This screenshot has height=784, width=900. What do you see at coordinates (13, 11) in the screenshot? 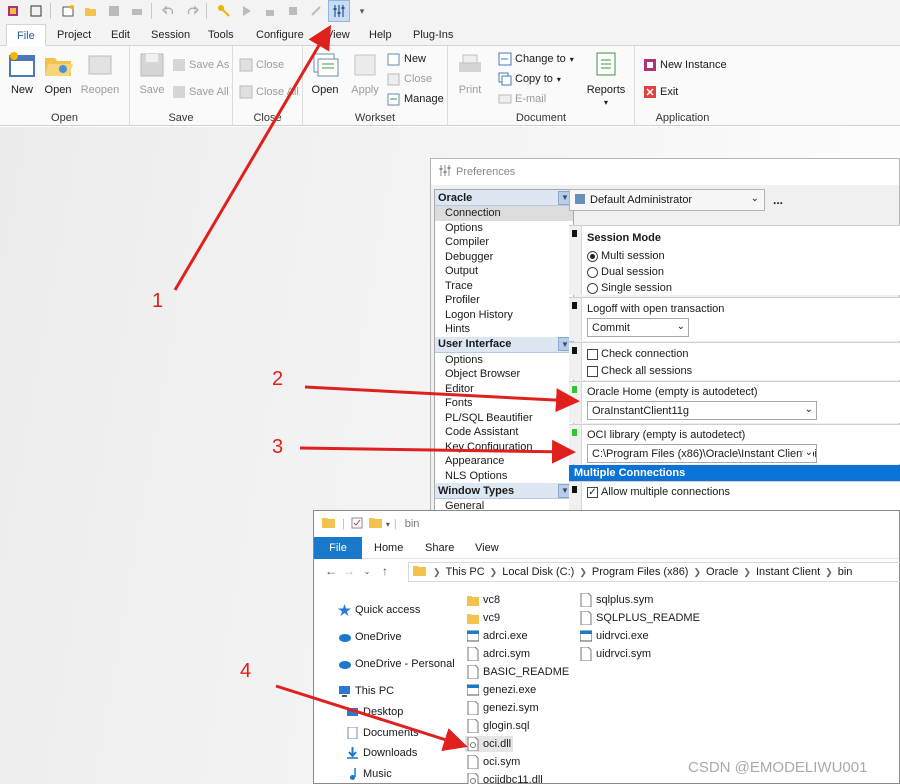
I see `app-icon` at bounding box center [13, 11].